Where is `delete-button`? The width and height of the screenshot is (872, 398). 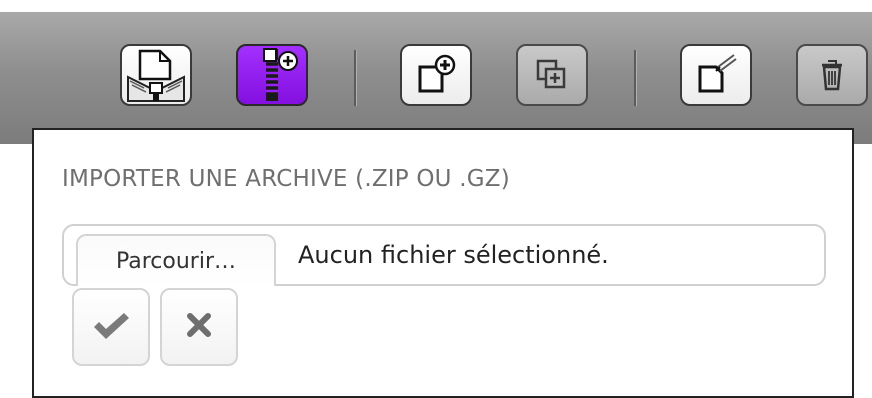
delete-button is located at coordinates (832, 75).